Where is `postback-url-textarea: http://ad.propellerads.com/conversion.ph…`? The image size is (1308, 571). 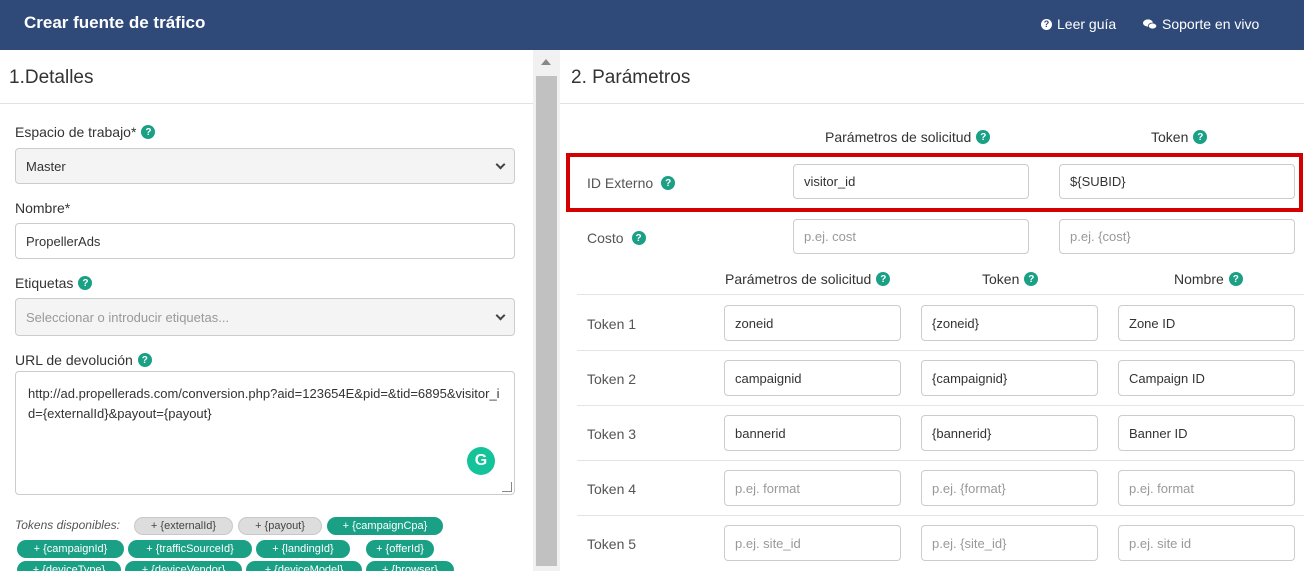 postback-url-textarea: http://ad.propellerads.com/conversion.ph… is located at coordinates (265, 433).